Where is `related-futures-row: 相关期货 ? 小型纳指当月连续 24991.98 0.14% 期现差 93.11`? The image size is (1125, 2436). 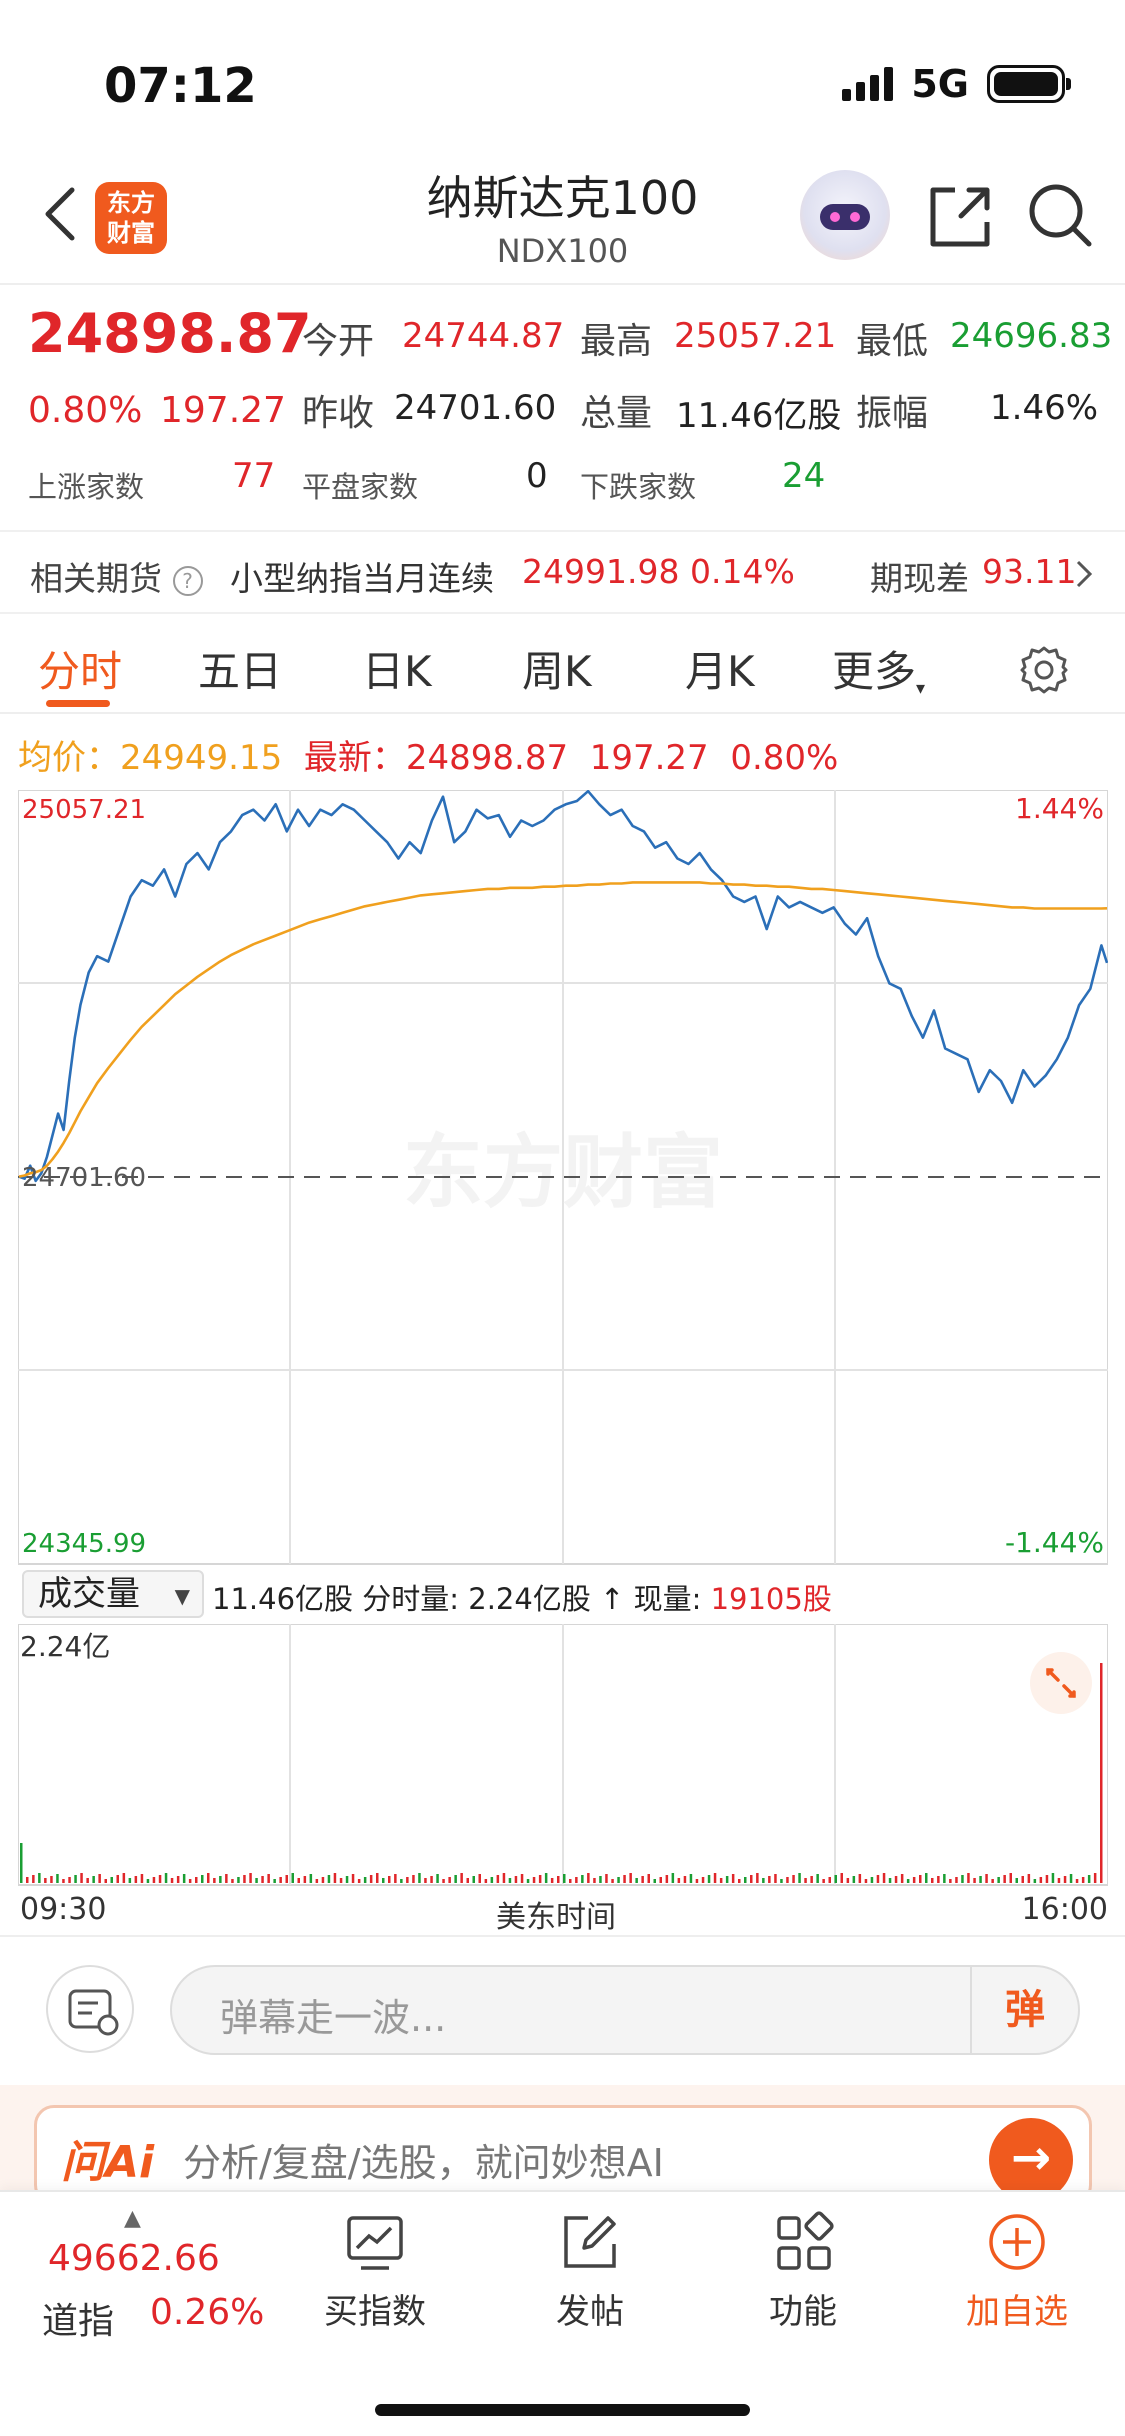 related-futures-row: 相关期货 ? 小型纳指当月连续 24991.98 0.14% 期现差 93.11 is located at coordinates (562, 572).